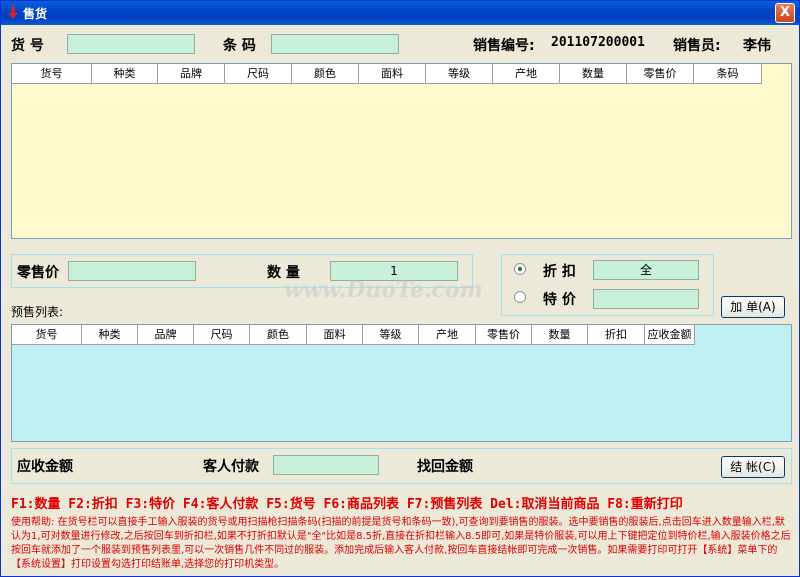  What do you see at coordinates (131, 44) in the screenshot?
I see `item-no-input` at bounding box center [131, 44].